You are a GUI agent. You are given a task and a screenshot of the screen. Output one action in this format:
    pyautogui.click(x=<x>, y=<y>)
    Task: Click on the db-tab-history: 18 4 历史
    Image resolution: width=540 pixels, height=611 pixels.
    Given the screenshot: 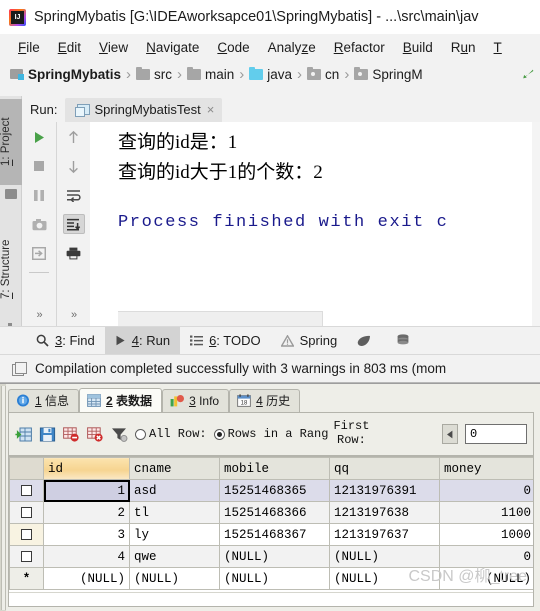 What is the action you would take?
    pyautogui.click(x=265, y=400)
    